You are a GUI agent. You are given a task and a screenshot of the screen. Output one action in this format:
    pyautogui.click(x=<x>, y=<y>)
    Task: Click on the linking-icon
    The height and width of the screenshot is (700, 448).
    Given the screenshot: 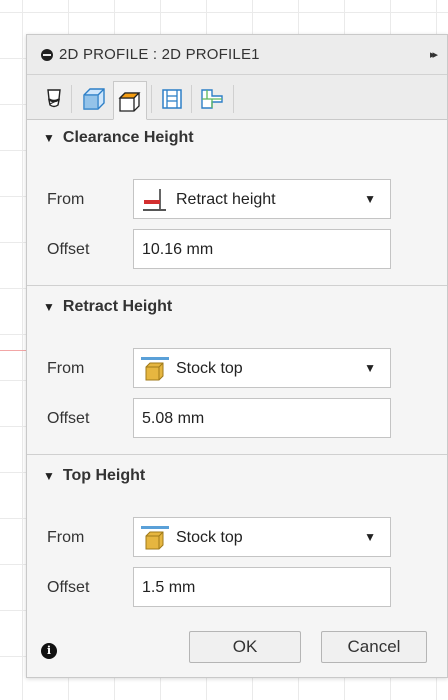 What is the action you would take?
    pyautogui.click(x=212, y=99)
    